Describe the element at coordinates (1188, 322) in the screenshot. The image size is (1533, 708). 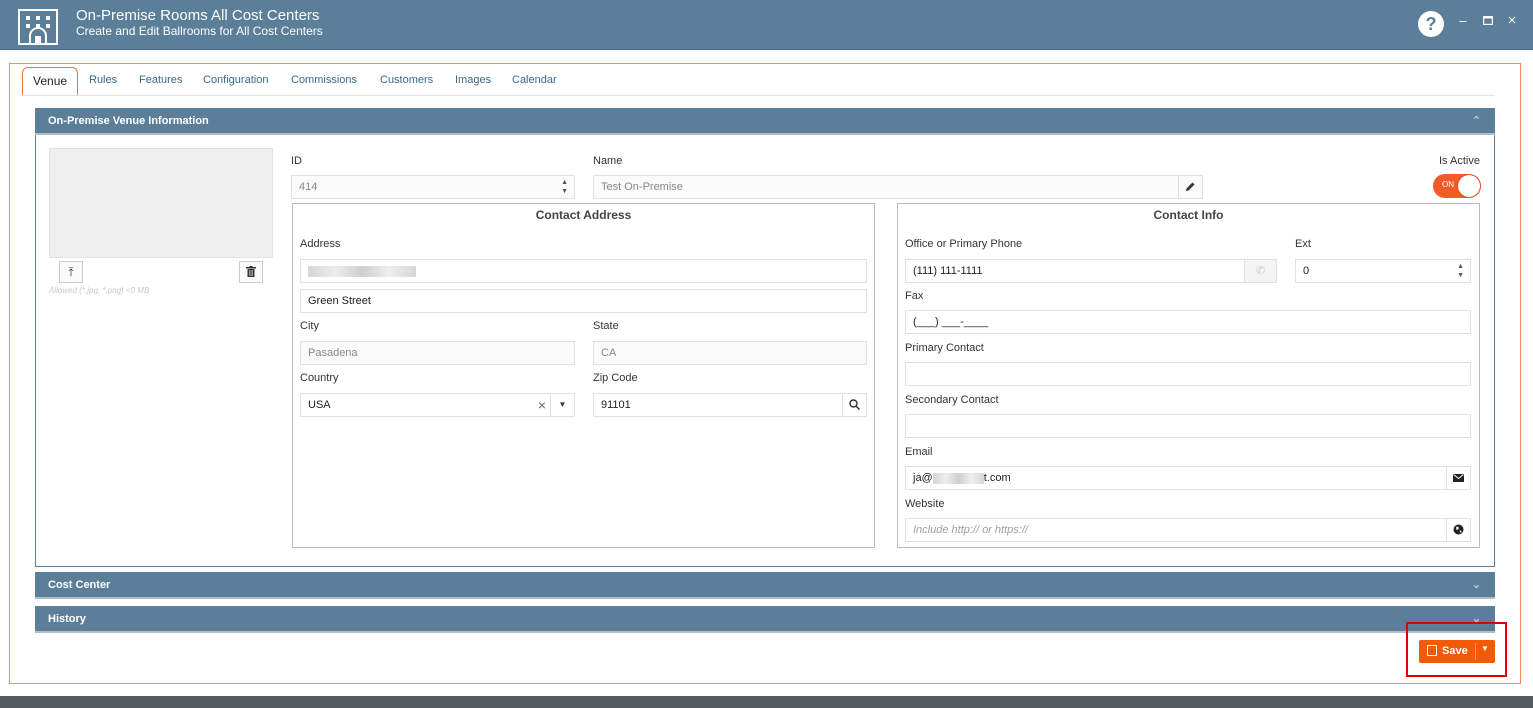
I see `fax-field: (___) ___-____` at that location.